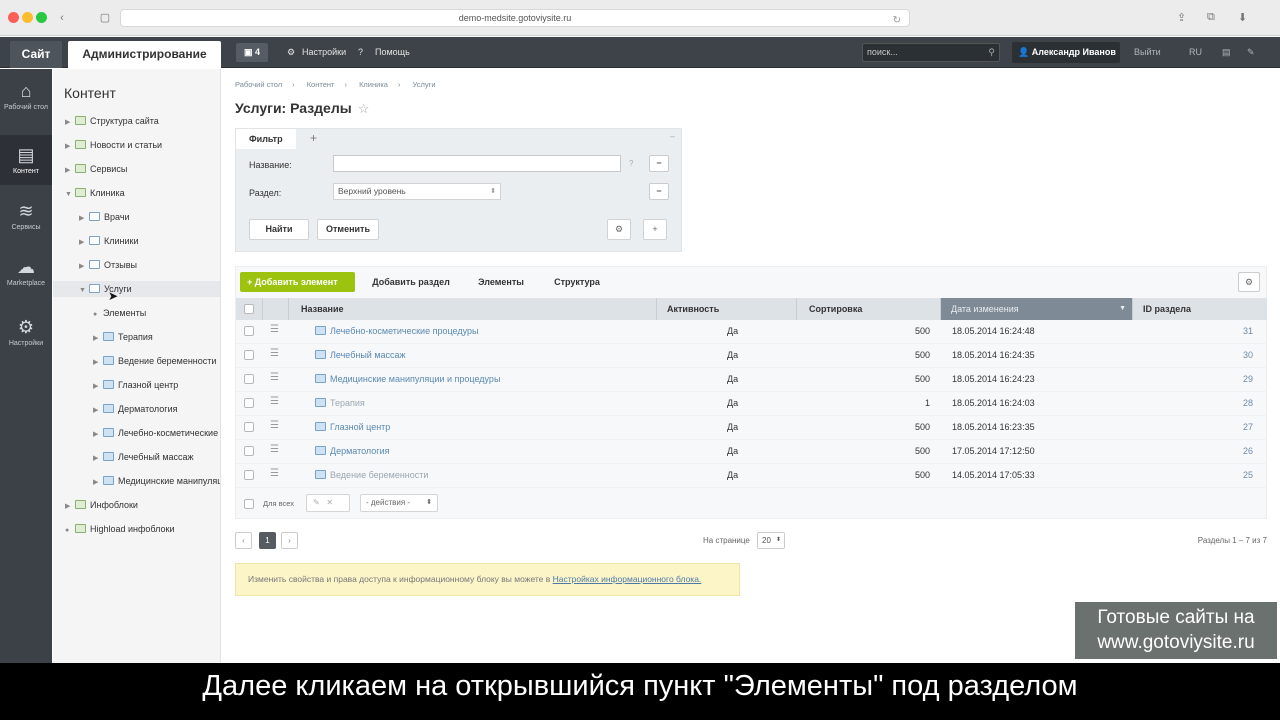 The image size is (1280, 720). I want to click on share-icon: ⇪, so click(1181, 17).